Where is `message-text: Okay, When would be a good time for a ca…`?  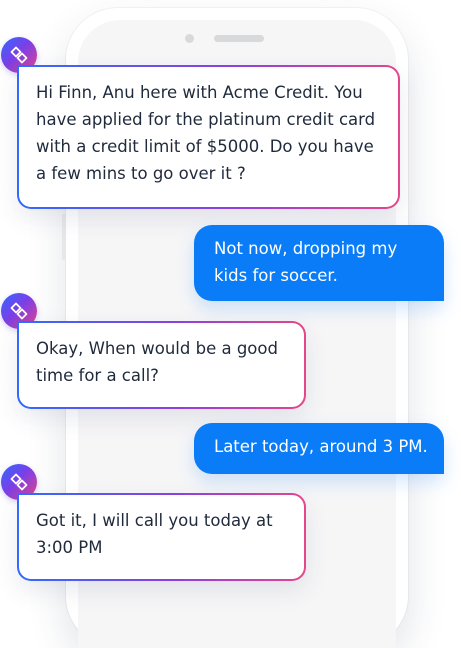 message-text: Okay, When would be a good time for a ca… is located at coordinates (161, 365).